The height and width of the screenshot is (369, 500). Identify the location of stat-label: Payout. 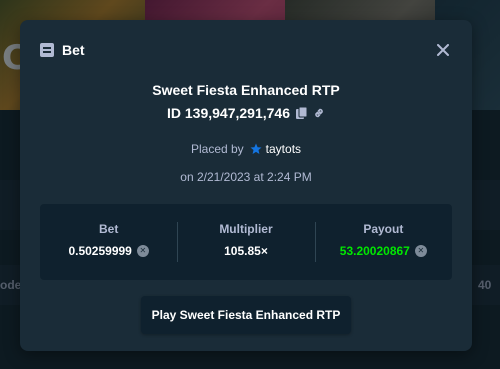
(383, 229).